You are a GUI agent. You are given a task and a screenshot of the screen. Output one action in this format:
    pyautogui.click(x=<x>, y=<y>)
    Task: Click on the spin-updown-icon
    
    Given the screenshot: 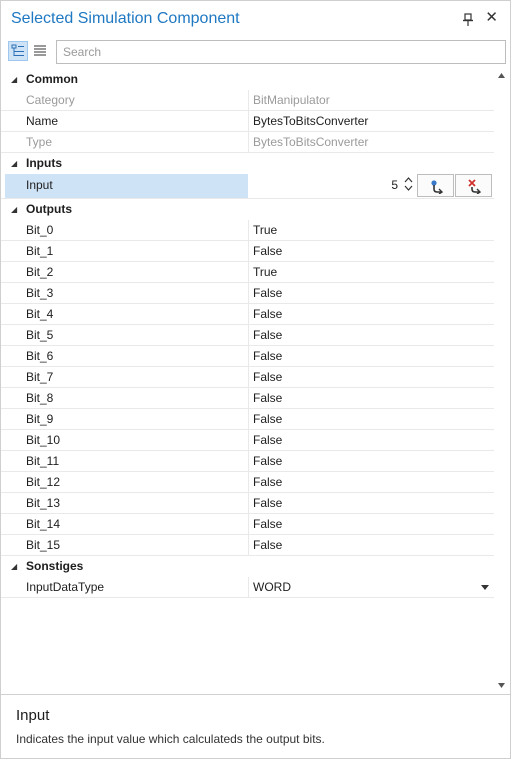 What is the action you would take?
    pyautogui.click(x=408, y=184)
    